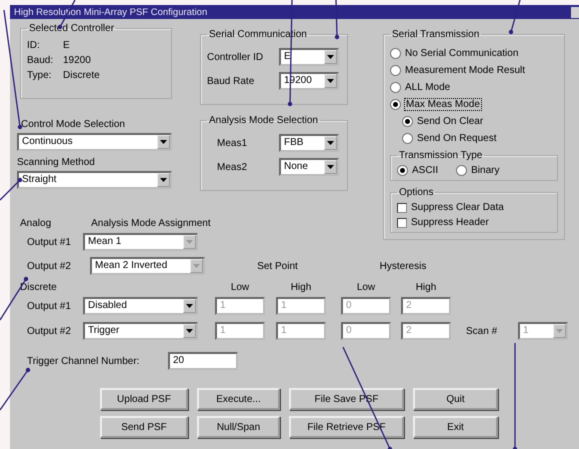 The height and width of the screenshot is (449, 579). I want to click on field-label: Baud:, so click(40, 60).